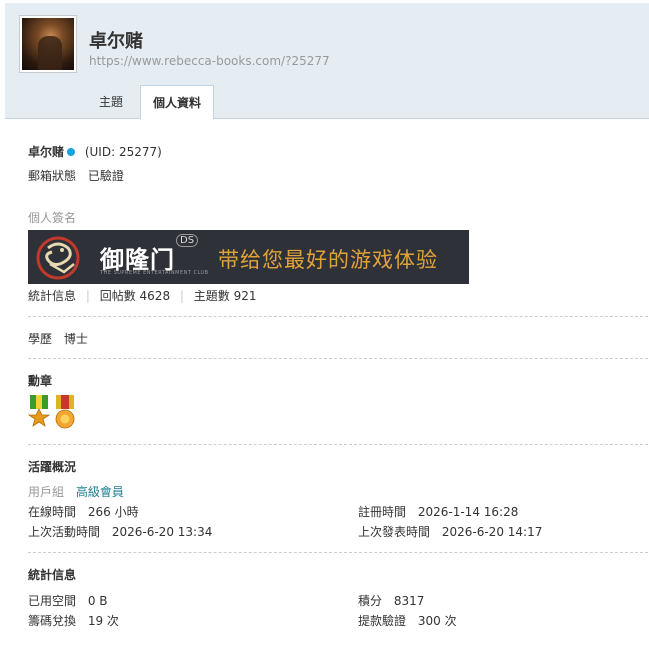  Describe the element at coordinates (75, 339) in the screenshot. I see `education-value: 博士` at that location.